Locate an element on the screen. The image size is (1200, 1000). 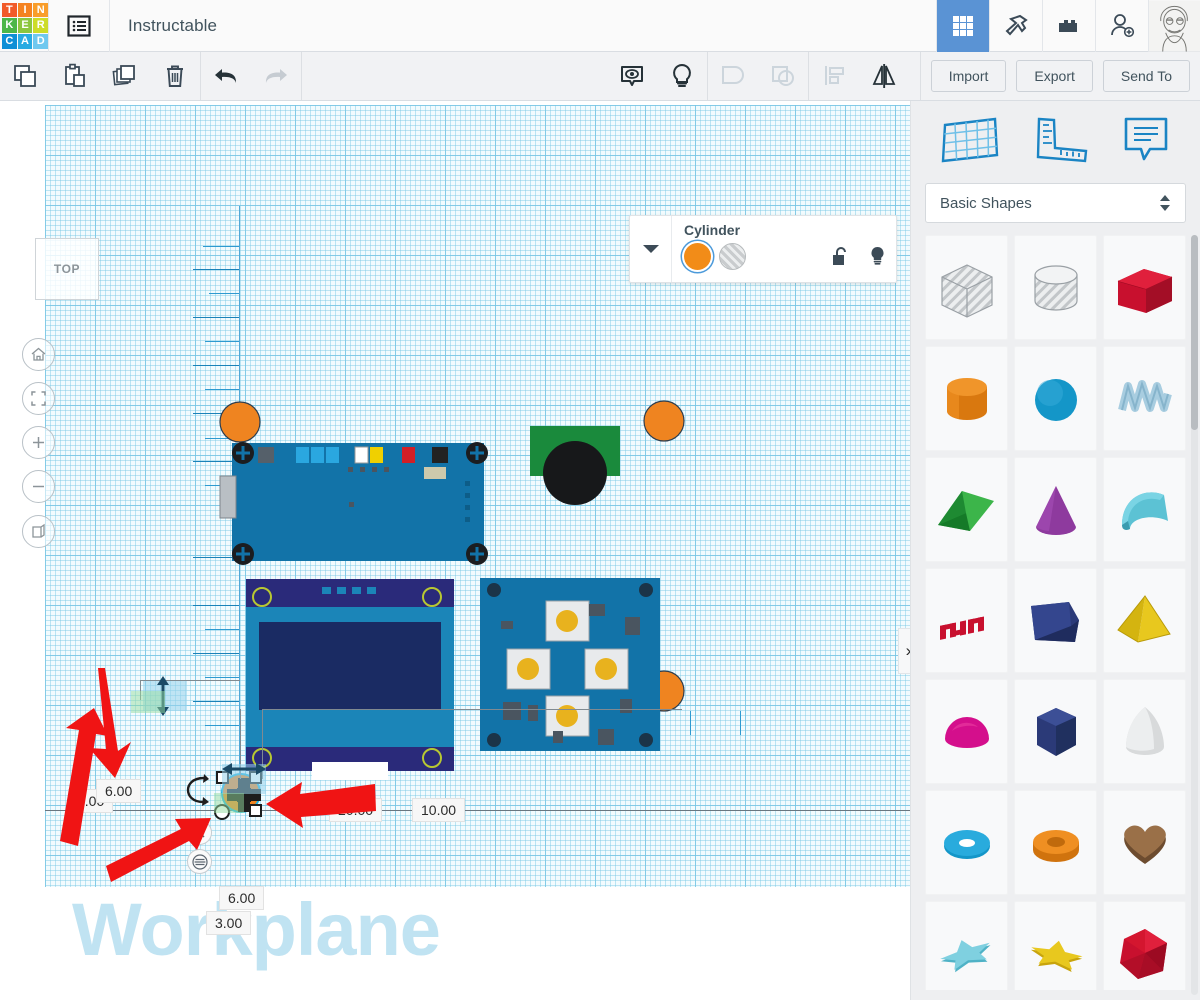
duplicate-icon is located at coordinates (123, 75).